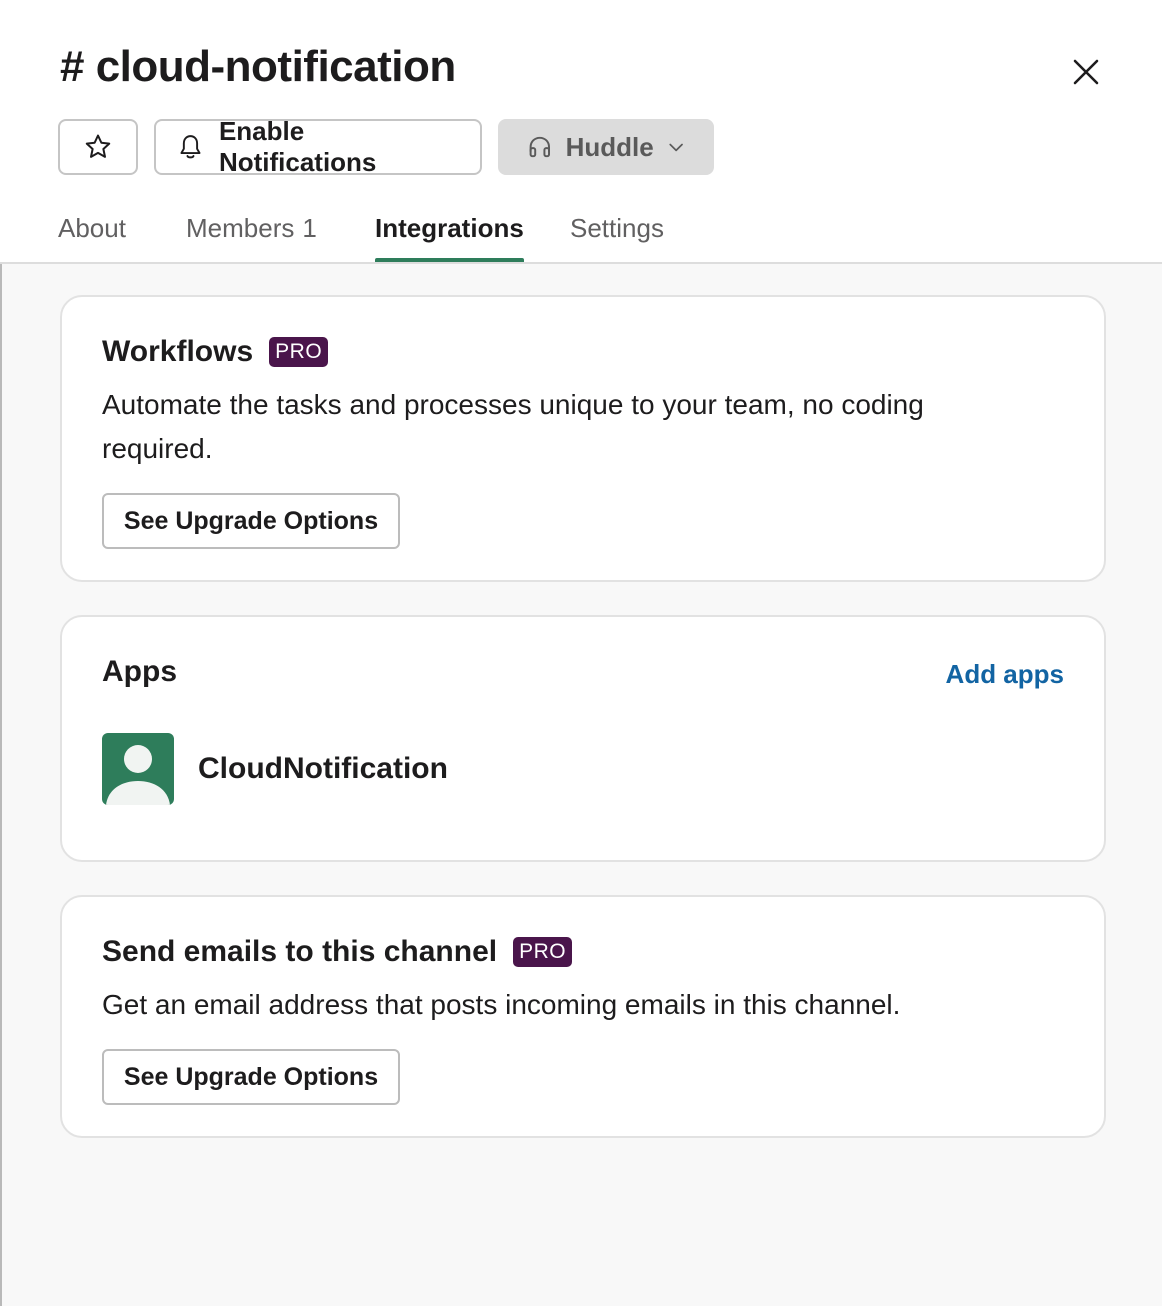 The height and width of the screenshot is (1306, 1162). What do you see at coordinates (139, 671) in the screenshot?
I see `apps-title: Apps` at bounding box center [139, 671].